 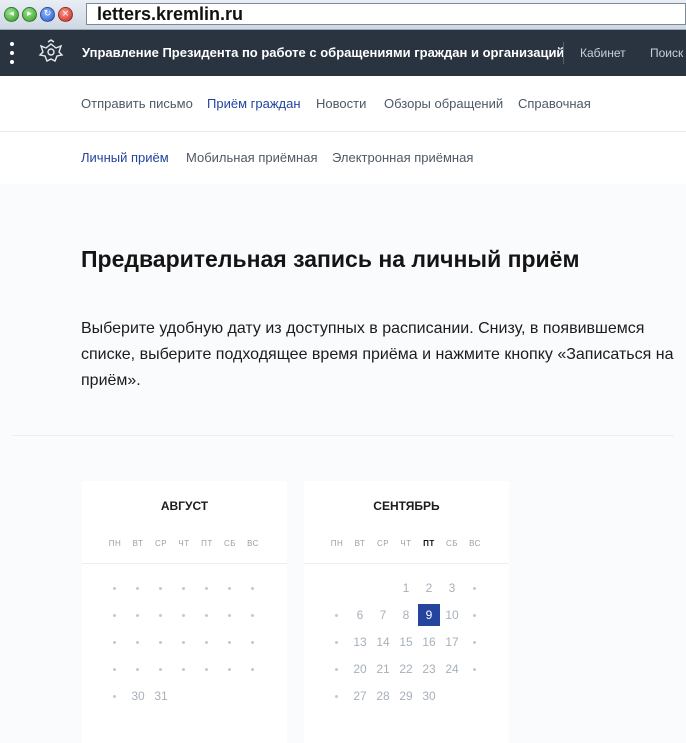 What do you see at coordinates (360, 669) in the screenshot?
I see `calendar-day: 20` at bounding box center [360, 669].